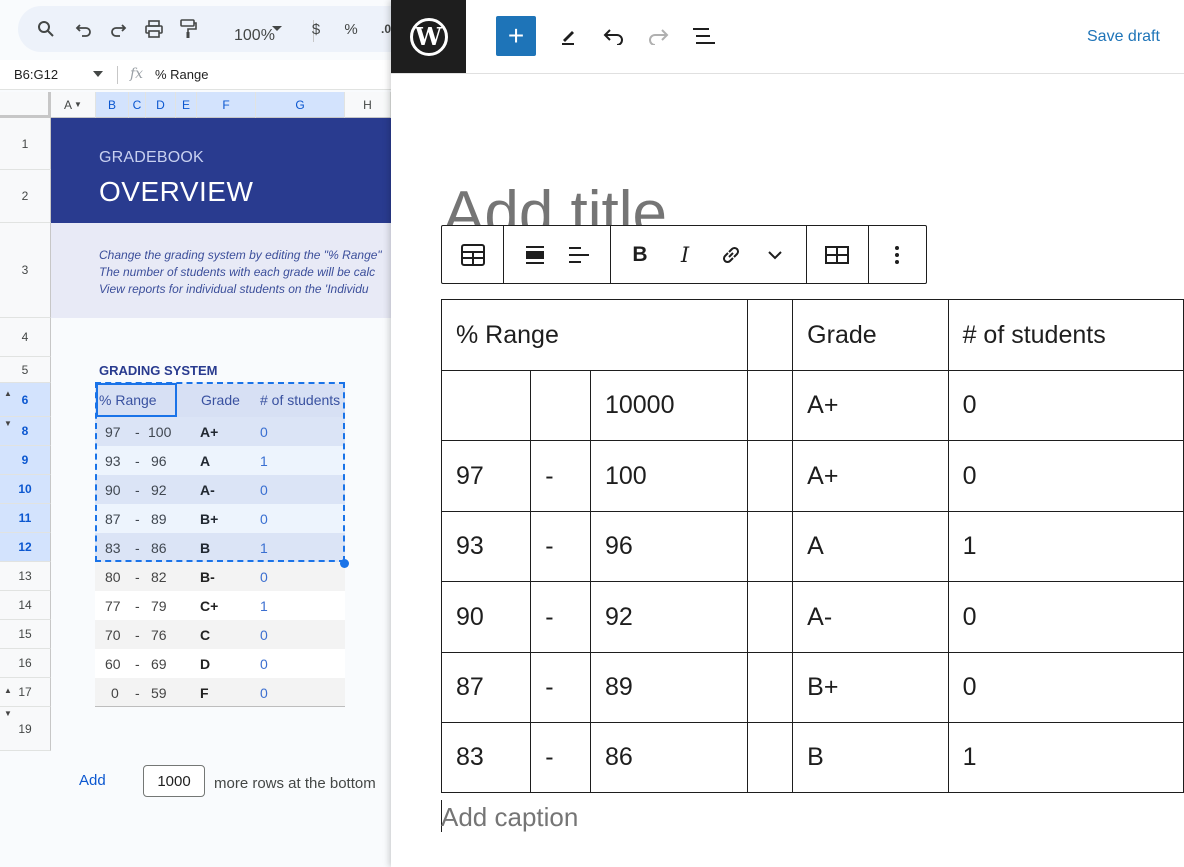 This screenshot has height=867, width=1184. Describe the element at coordinates (731, 255) in the screenshot. I see `link-icon` at that location.